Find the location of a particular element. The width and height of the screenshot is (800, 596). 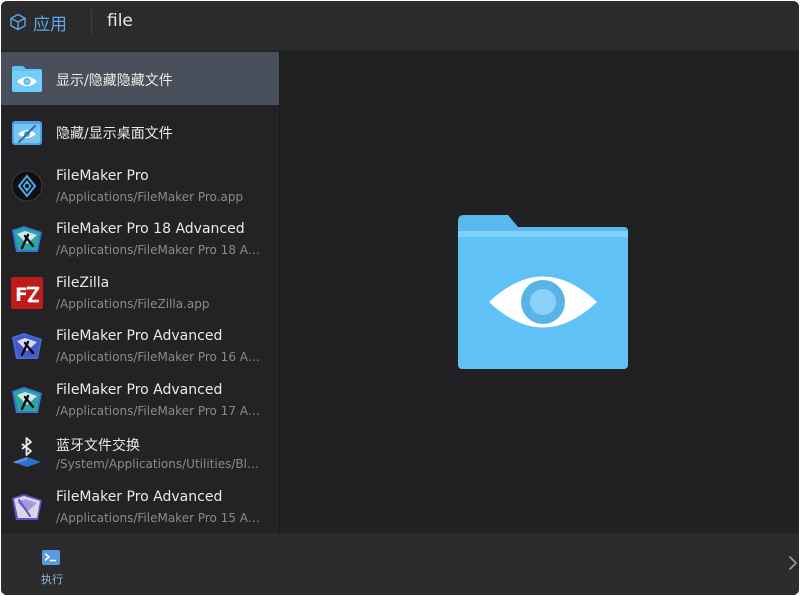

result-title: 隐藏/显示桌面文件 is located at coordinates (114, 134).